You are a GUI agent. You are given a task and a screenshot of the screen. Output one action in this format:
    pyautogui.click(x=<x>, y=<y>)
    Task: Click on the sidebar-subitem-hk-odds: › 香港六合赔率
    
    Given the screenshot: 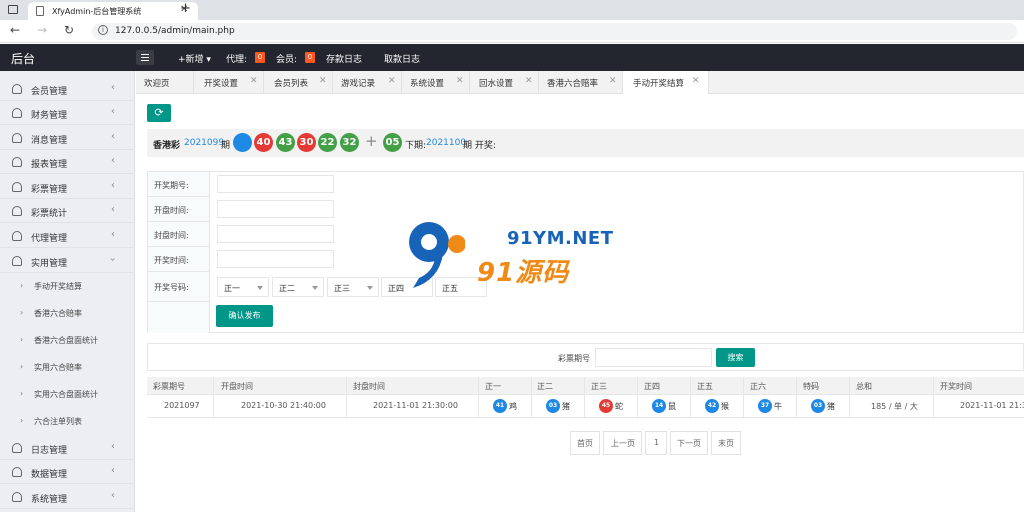 What is the action you would take?
    pyautogui.click(x=67, y=313)
    